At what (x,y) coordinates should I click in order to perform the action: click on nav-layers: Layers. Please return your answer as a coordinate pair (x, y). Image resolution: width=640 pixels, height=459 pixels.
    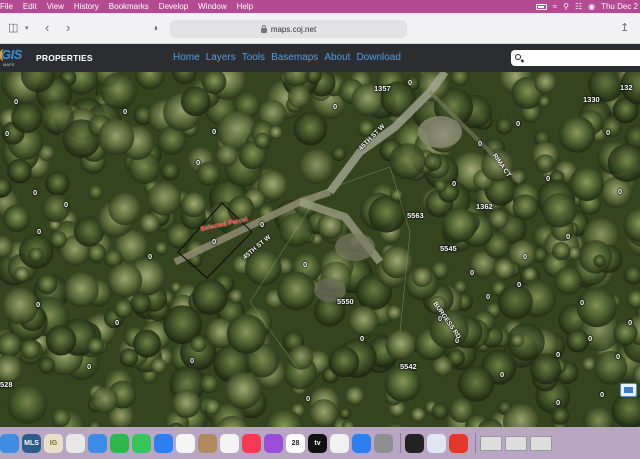
    Looking at the image, I should click on (221, 57).